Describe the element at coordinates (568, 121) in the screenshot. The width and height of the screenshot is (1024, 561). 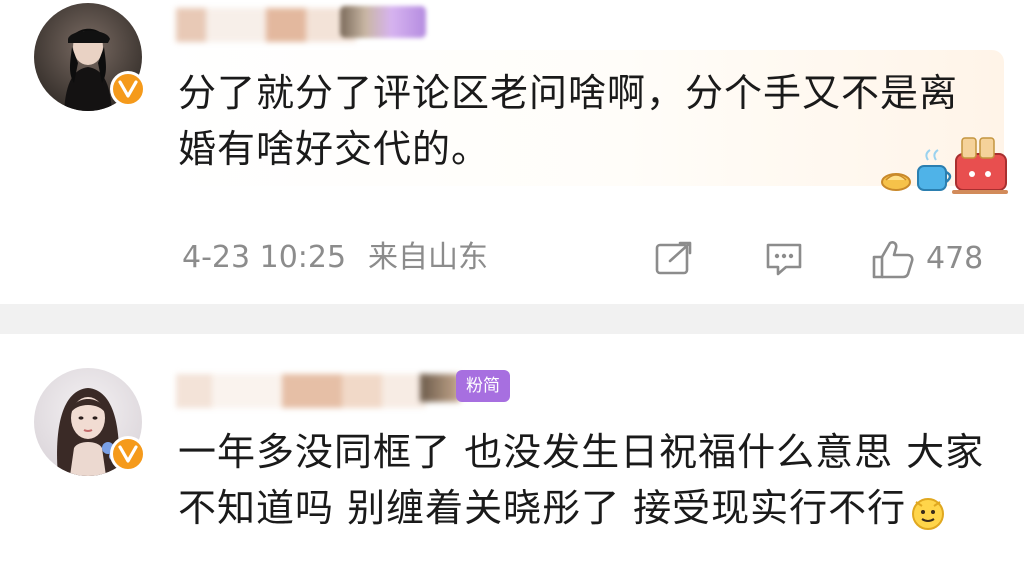
I see `comment-text: 分了就分了评论区老问啥啊，分个手又不是离婚有啥好交代的。` at that location.